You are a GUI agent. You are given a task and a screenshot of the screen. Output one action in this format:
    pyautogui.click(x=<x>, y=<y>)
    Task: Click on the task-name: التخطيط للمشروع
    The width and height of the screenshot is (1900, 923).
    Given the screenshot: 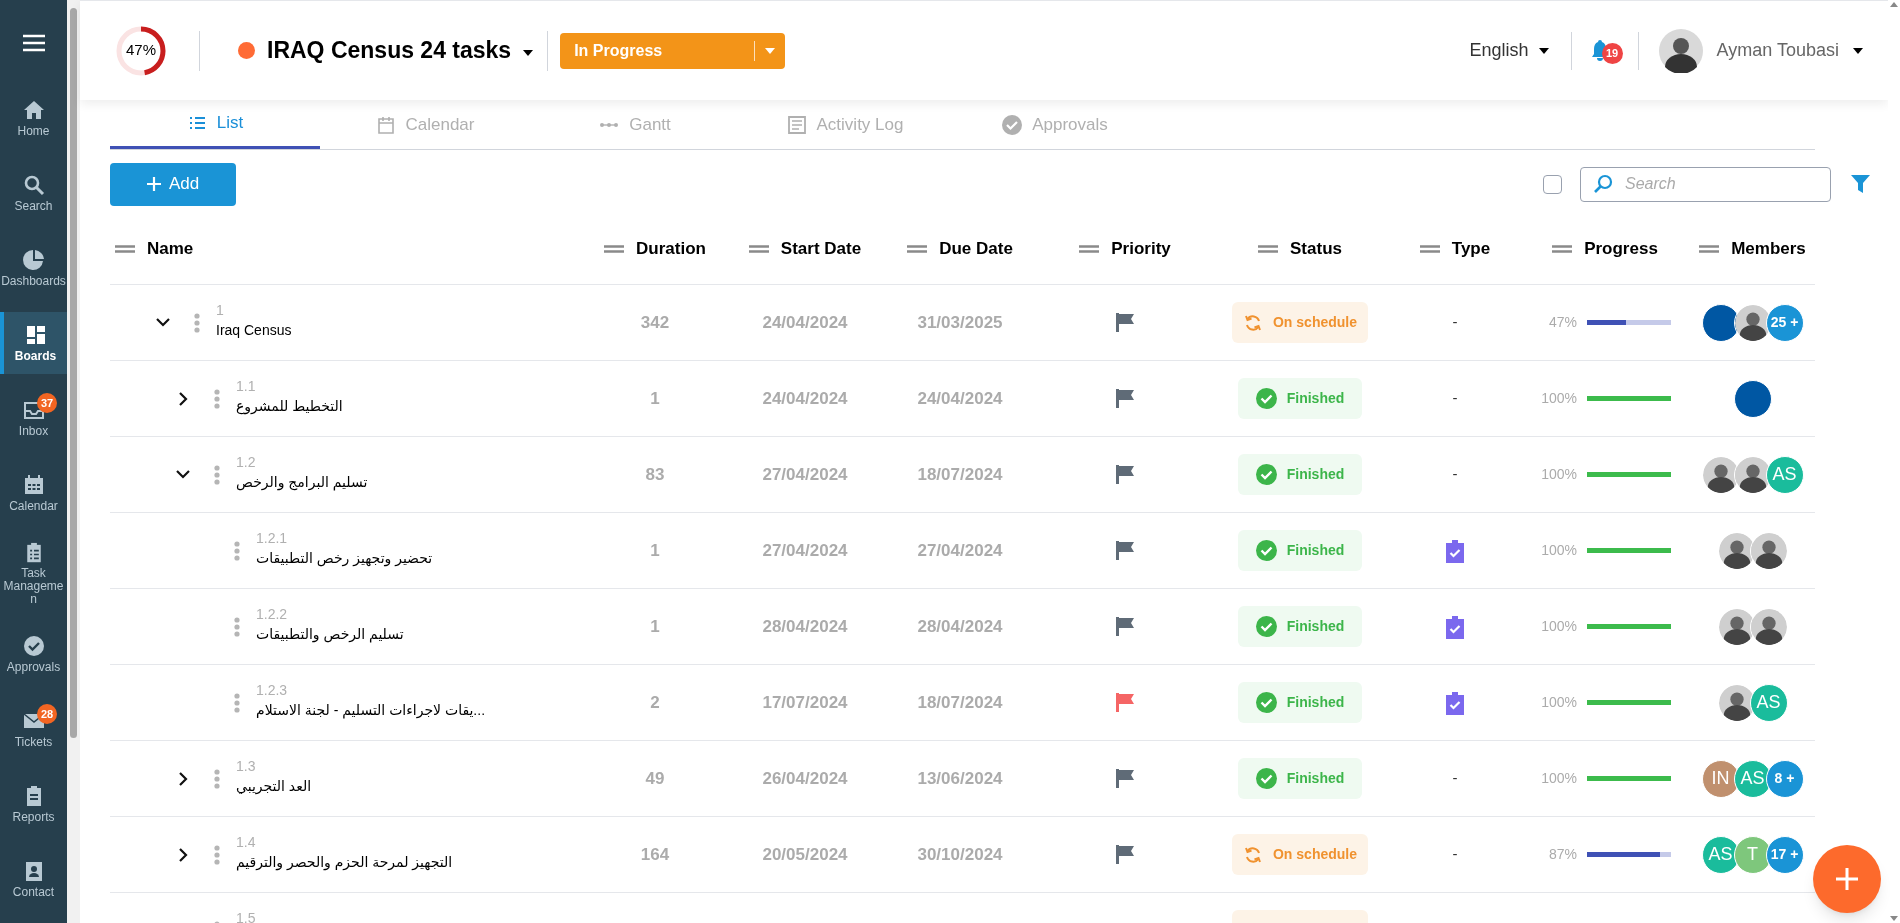 What is the action you would take?
    pyautogui.click(x=289, y=406)
    